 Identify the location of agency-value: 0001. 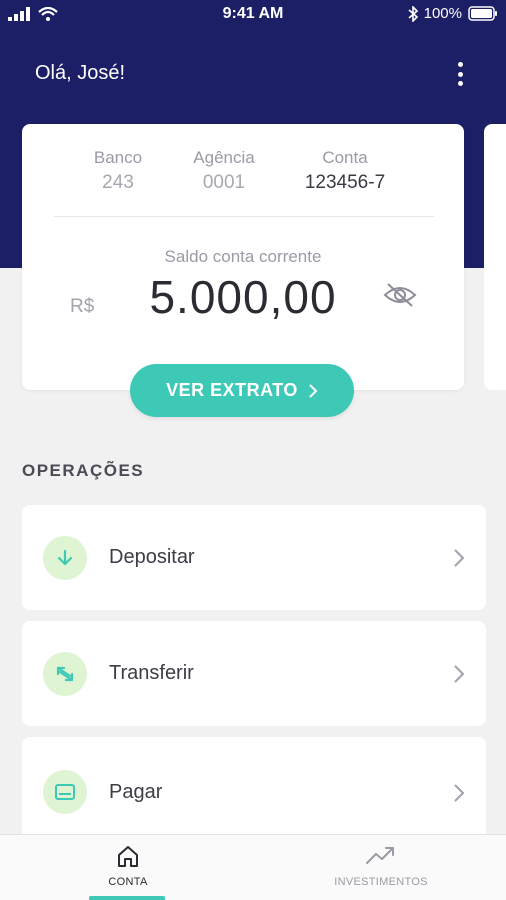
(224, 182).